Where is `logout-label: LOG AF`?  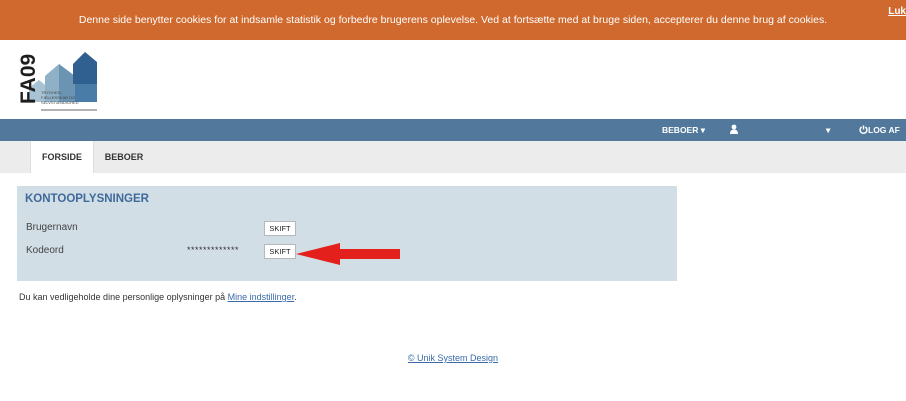
logout-label: LOG AF is located at coordinates (884, 130).